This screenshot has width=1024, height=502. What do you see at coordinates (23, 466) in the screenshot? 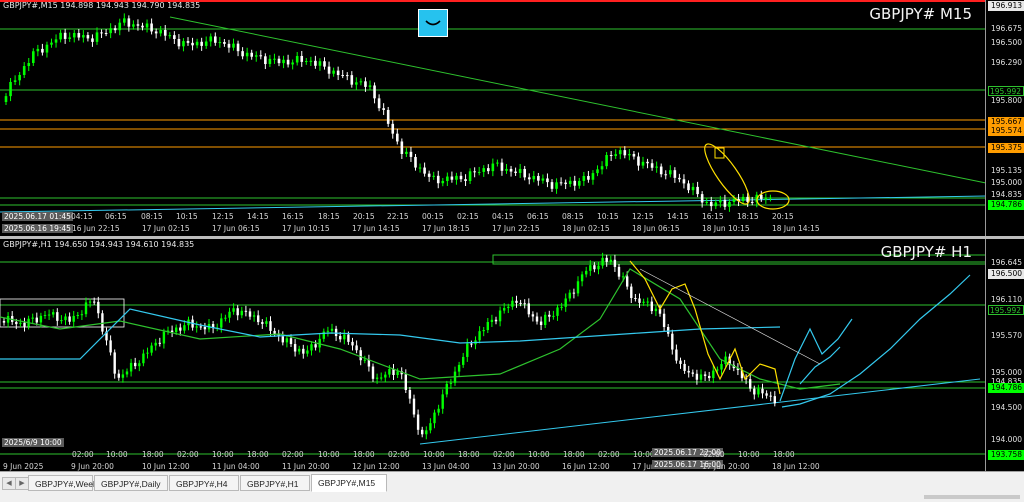
I see `date-label: 9 Jun 2025` at bounding box center [23, 466].